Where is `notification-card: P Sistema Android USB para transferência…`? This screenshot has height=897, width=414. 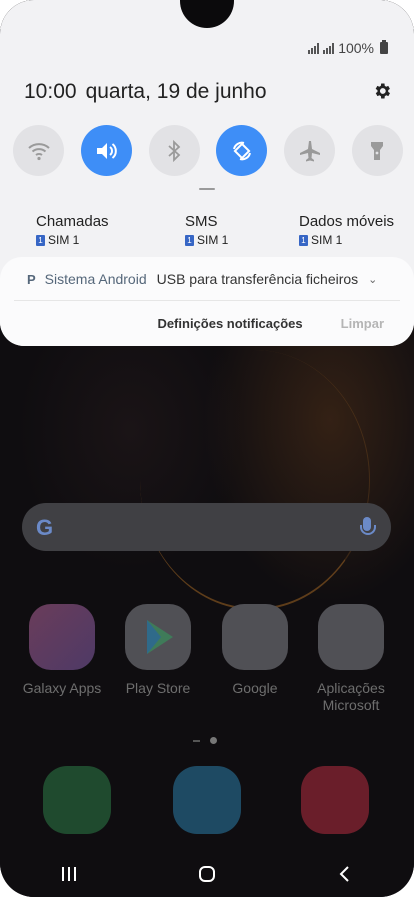 notification-card: P Sistema Android USB para transferência… is located at coordinates (207, 301).